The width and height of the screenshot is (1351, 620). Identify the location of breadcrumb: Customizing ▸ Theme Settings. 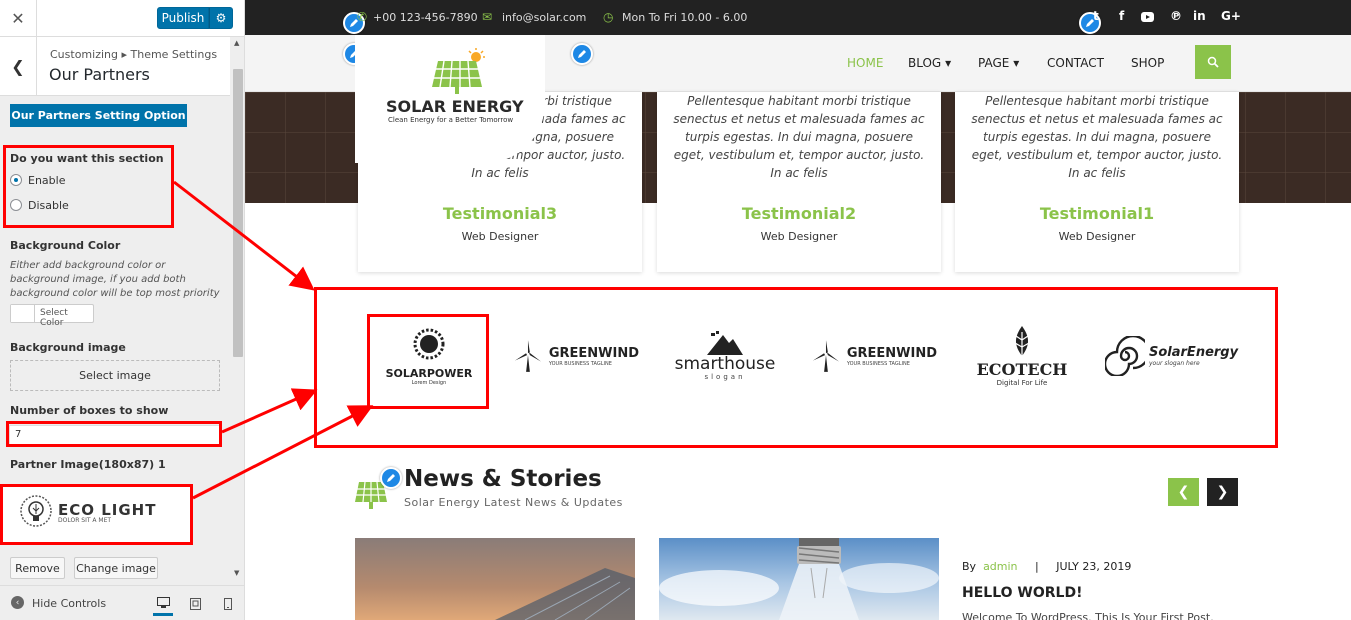
(134, 54).